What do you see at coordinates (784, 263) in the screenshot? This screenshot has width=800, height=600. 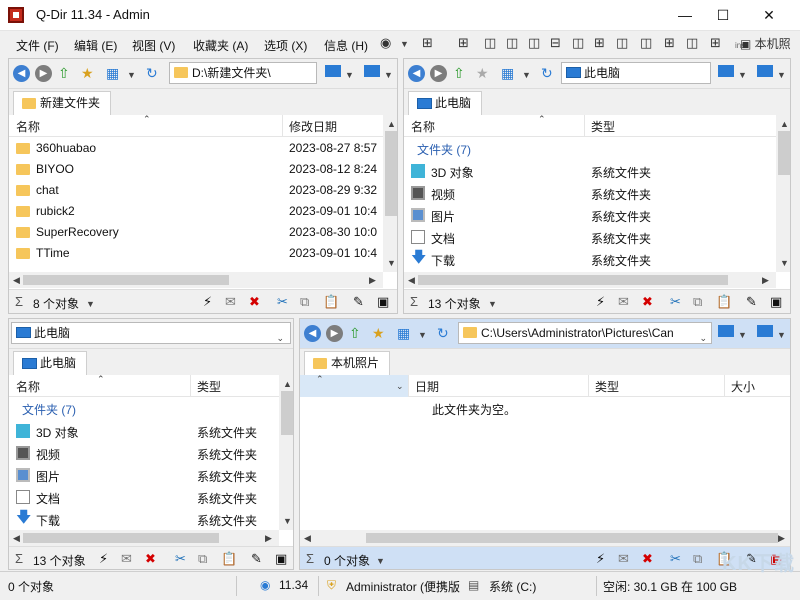 I see `scroll-down-icon: ▼` at bounding box center [784, 263].